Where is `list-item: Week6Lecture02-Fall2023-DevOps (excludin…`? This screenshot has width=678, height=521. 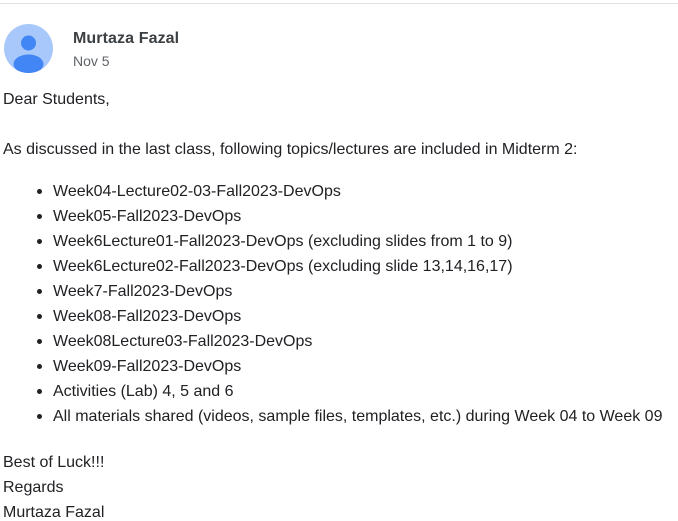 list-item: Week6Lecture02-Fall2023-DevOps (excludin… is located at coordinates (356, 266).